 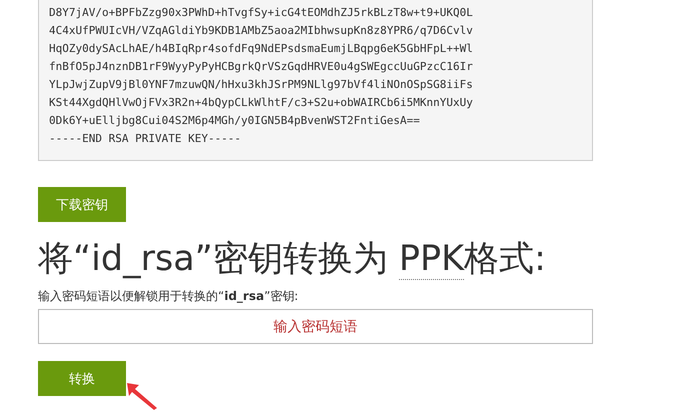 I want to click on pointer-arrow-icon, so click(x=142, y=396).